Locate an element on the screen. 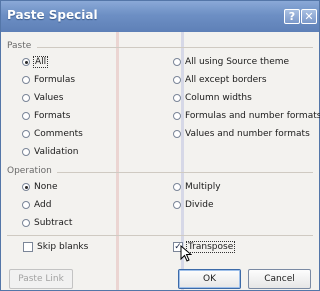 This screenshot has width=320, height=291. paste-option-formulas-number-formats: Formulas and number formats is located at coordinates (246, 116).